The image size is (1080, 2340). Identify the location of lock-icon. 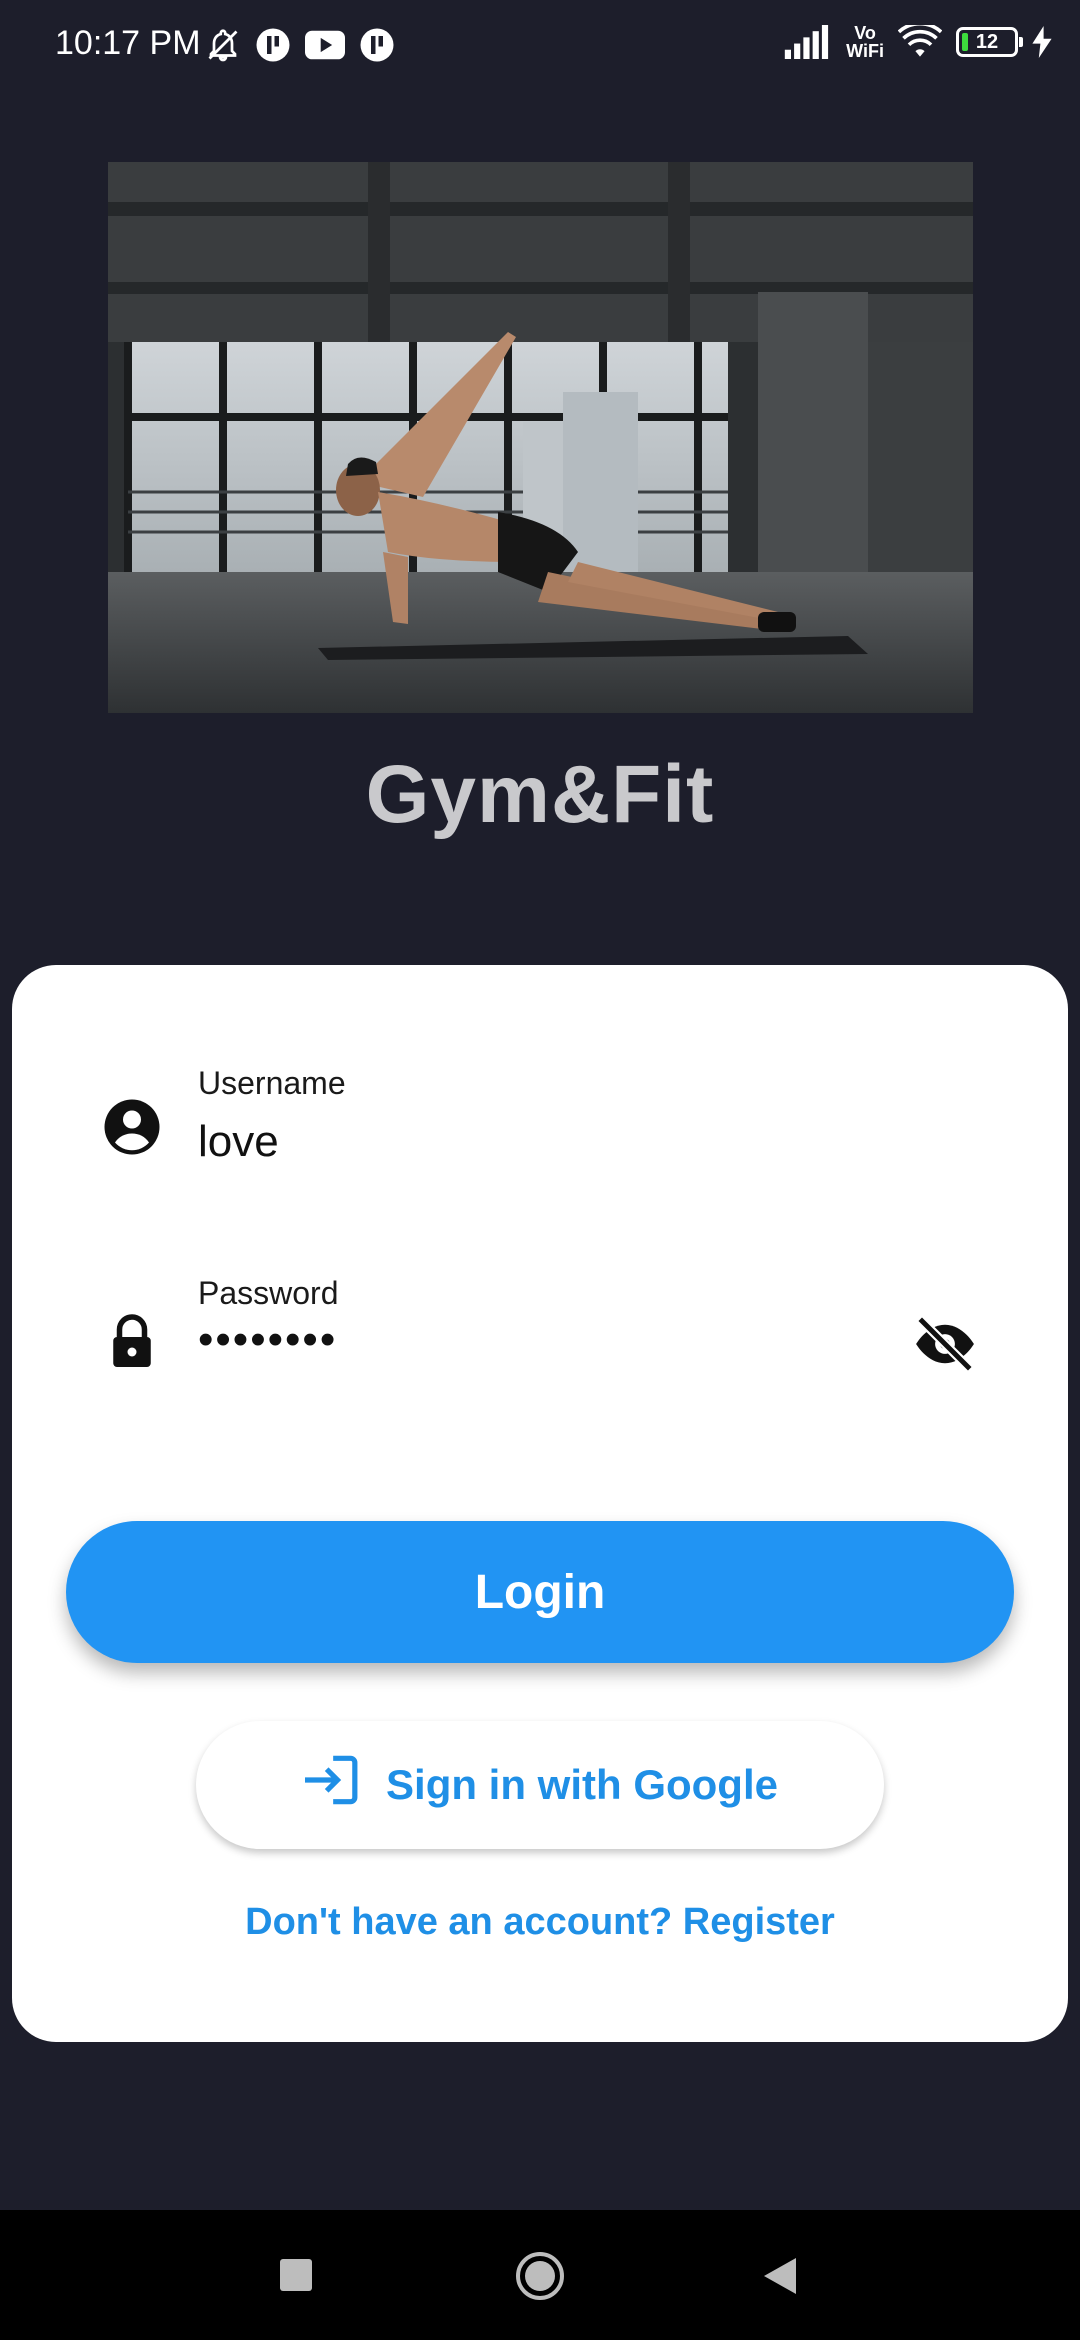
(132, 1341).